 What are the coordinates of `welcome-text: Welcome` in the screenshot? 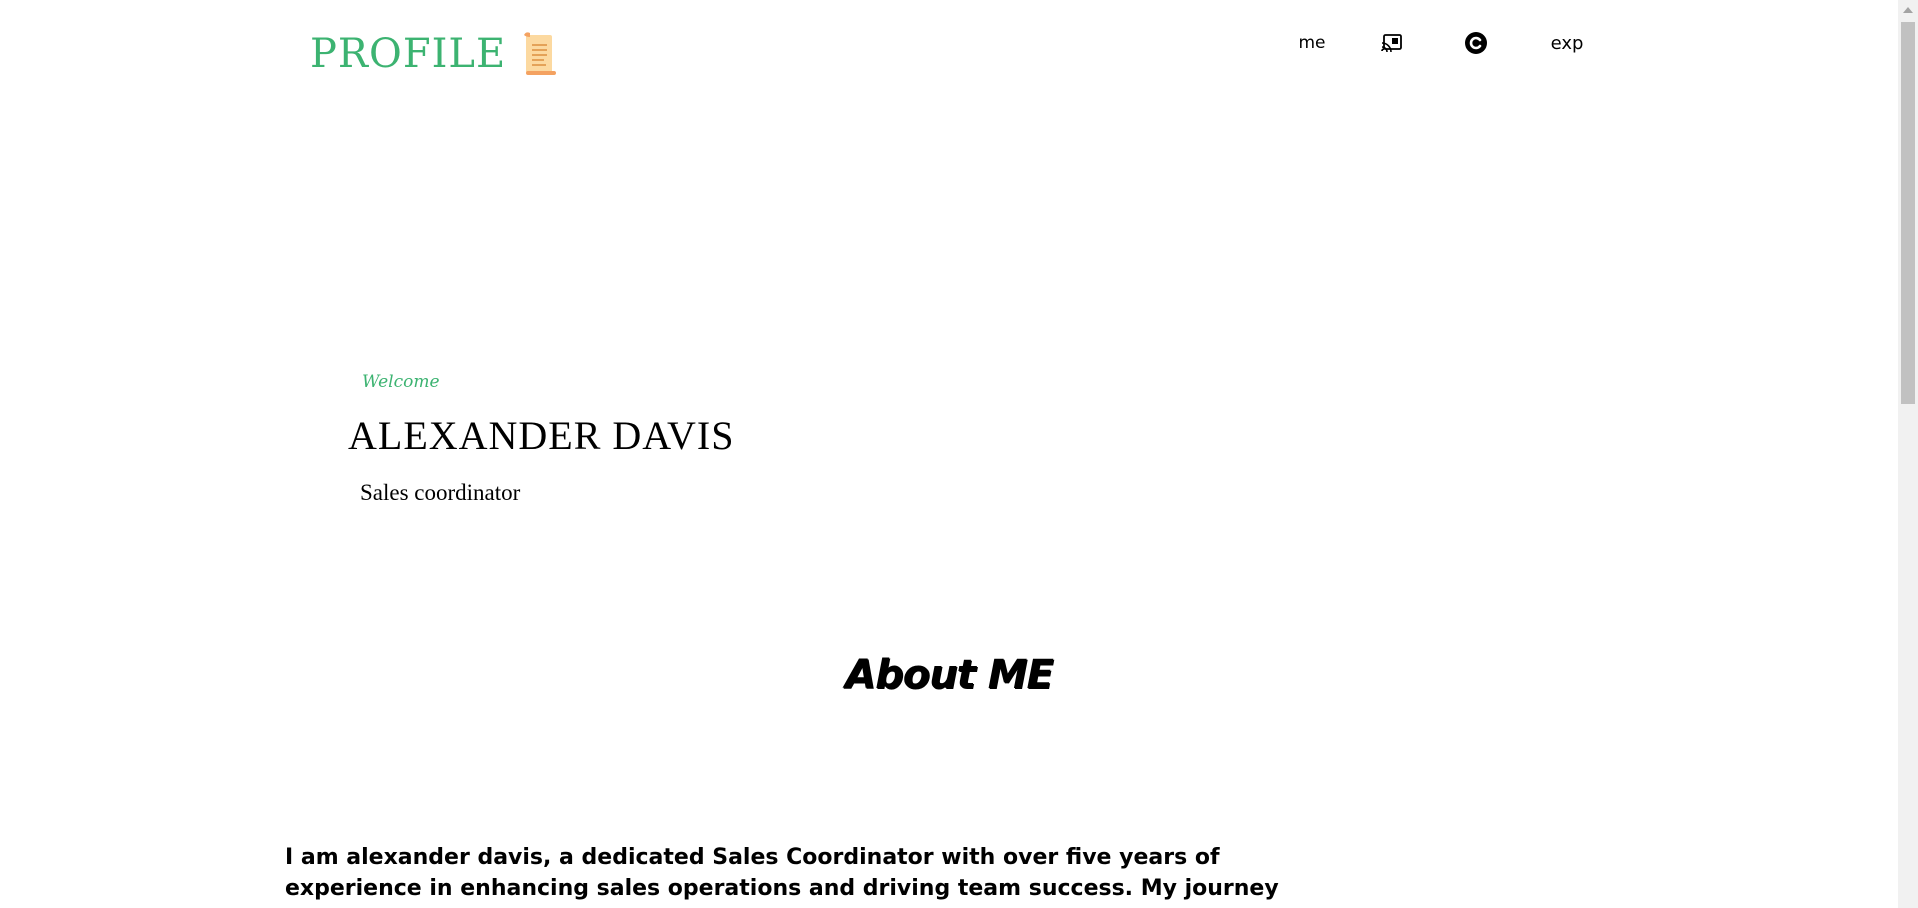 It's located at (401, 382).